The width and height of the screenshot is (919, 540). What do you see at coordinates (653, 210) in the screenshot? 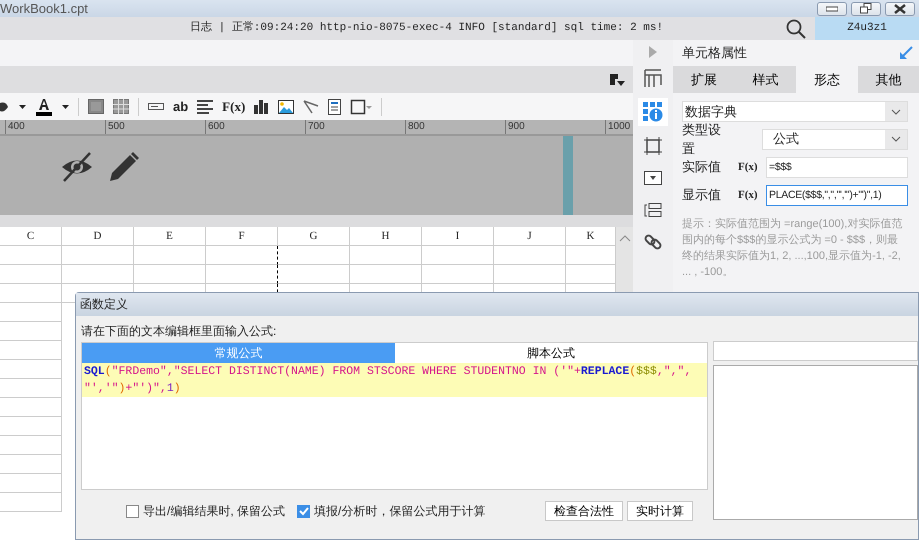
I see `list-icon` at bounding box center [653, 210].